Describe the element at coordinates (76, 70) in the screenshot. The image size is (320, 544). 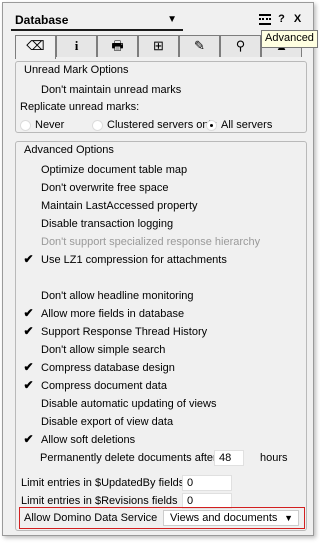
I see `group-title-unread: Unread Mark Options` at that location.